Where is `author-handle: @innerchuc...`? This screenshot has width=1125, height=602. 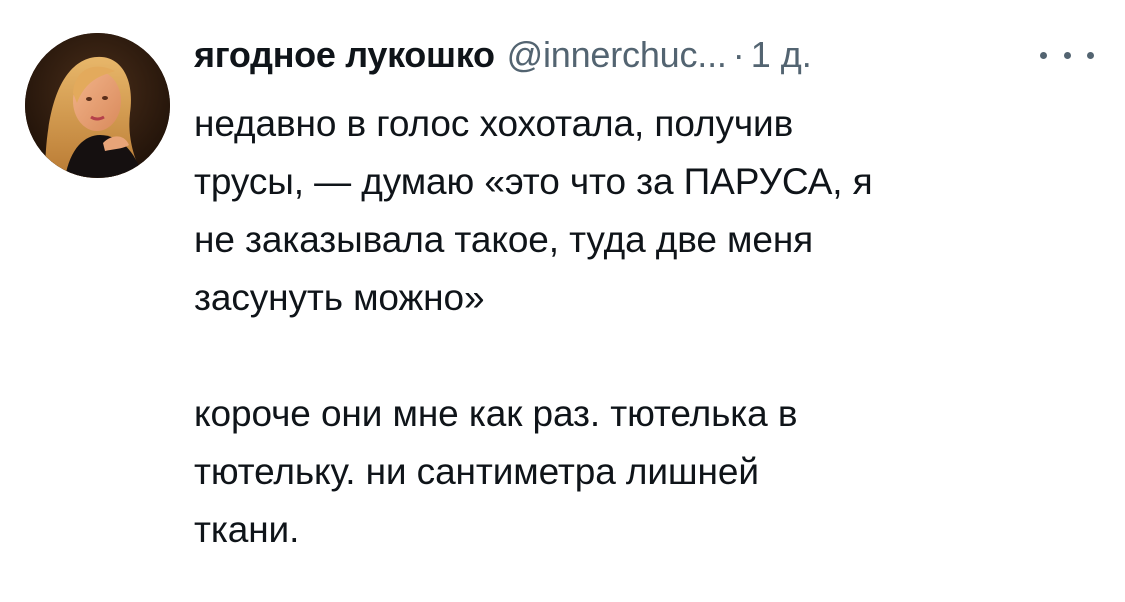 author-handle: @innerchuc... is located at coordinates (617, 55).